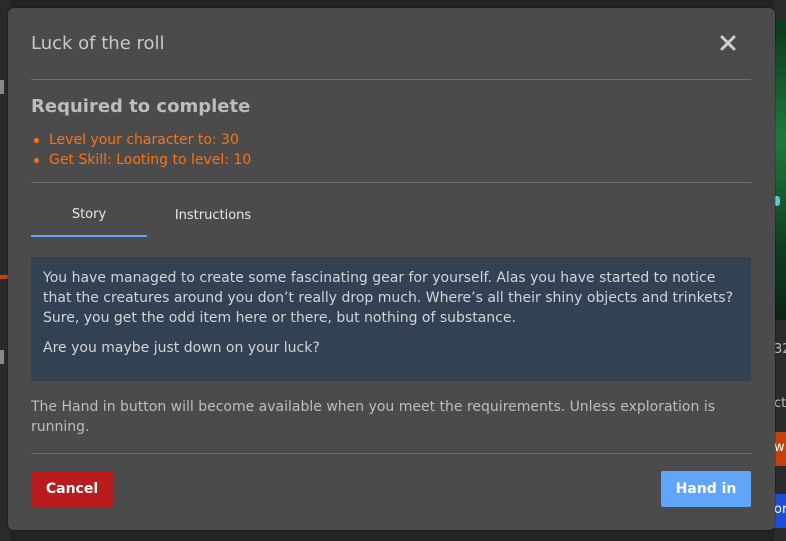 The image size is (786, 541). I want to click on requirements-list: Level your character to: 30 Get Skill, so click(141, 150).